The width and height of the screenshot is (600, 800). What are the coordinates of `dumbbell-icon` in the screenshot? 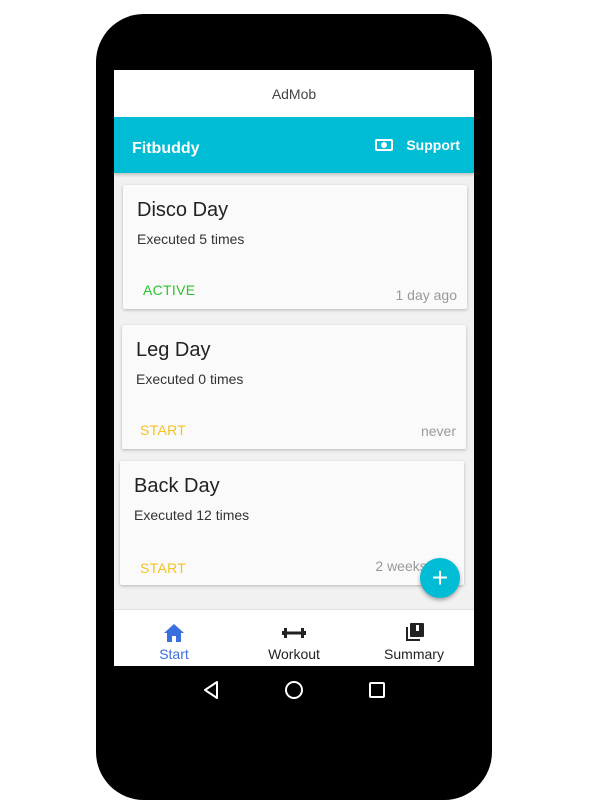 It's located at (294, 633).